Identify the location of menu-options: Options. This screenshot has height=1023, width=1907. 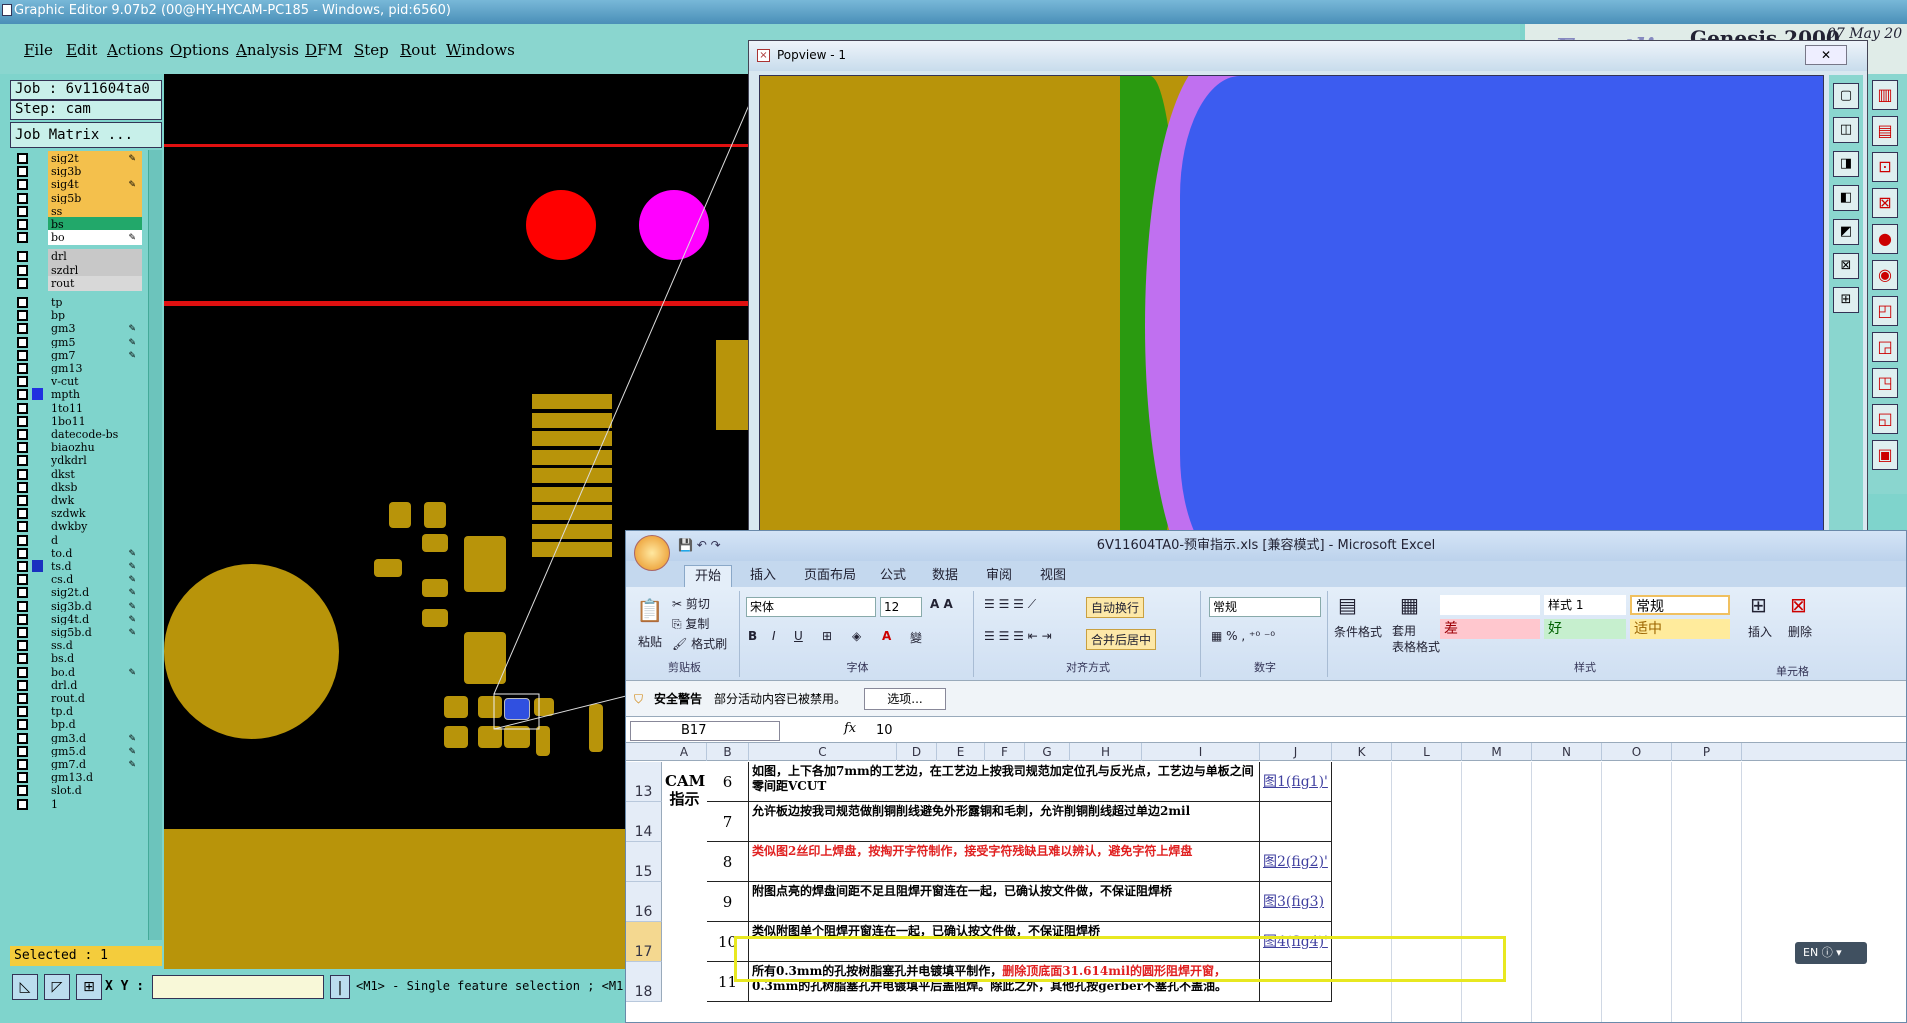
(199, 50).